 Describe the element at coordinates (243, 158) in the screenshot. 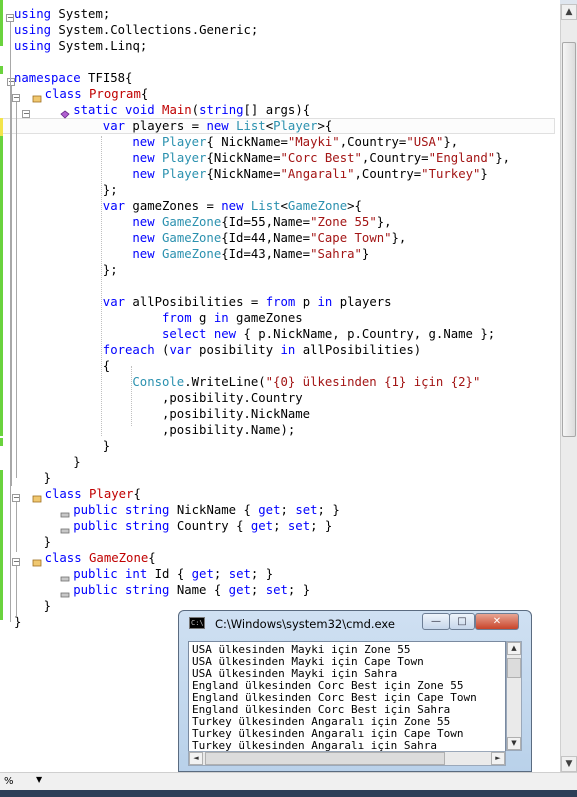

I see `code-token: {NickName=` at that location.